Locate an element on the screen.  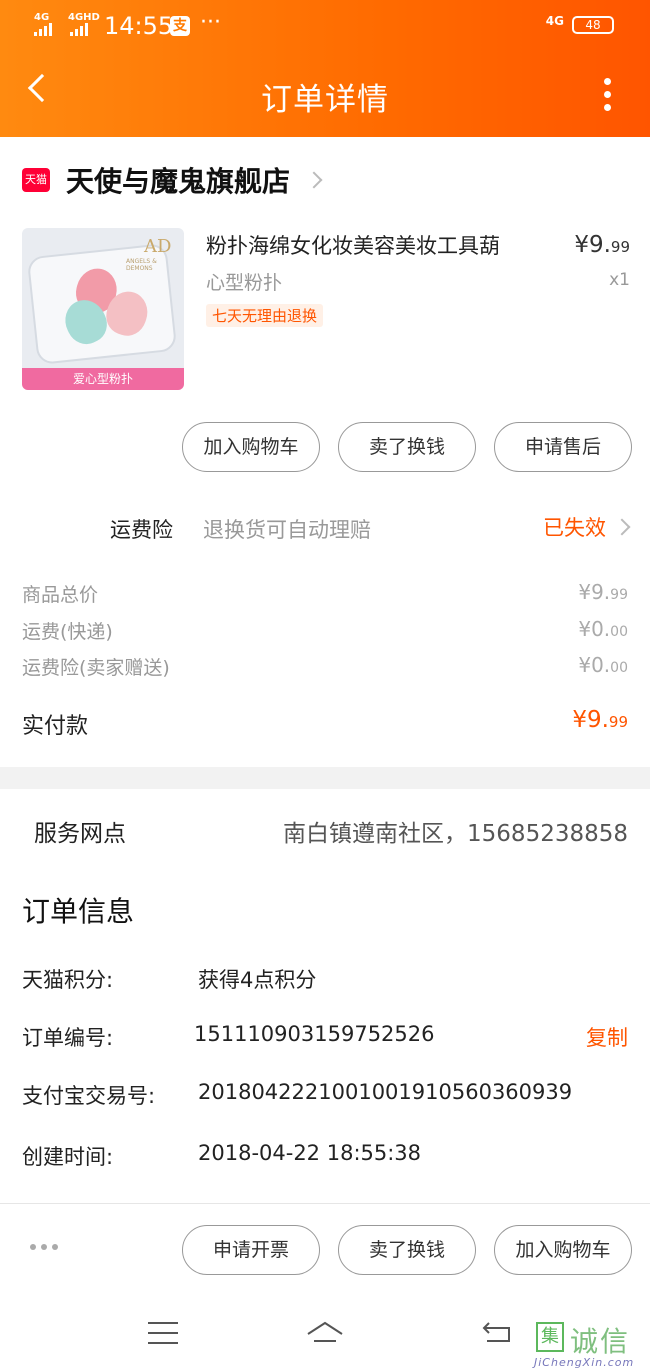
insurance-status-text: 已失效 is located at coordinates (574, 528).